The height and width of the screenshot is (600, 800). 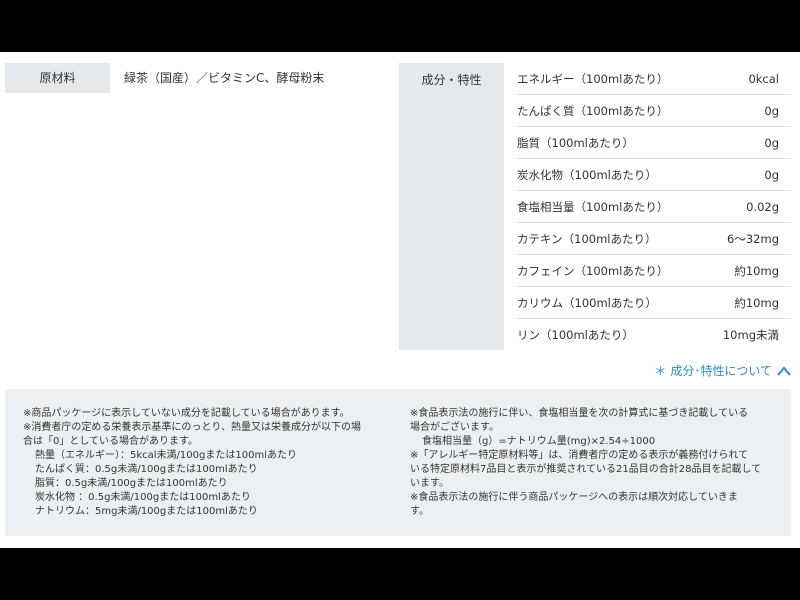 What do you see at coordinates (419, 511) in the screenshot?
I see `note-line: す。` at bounding box center [419, 511].